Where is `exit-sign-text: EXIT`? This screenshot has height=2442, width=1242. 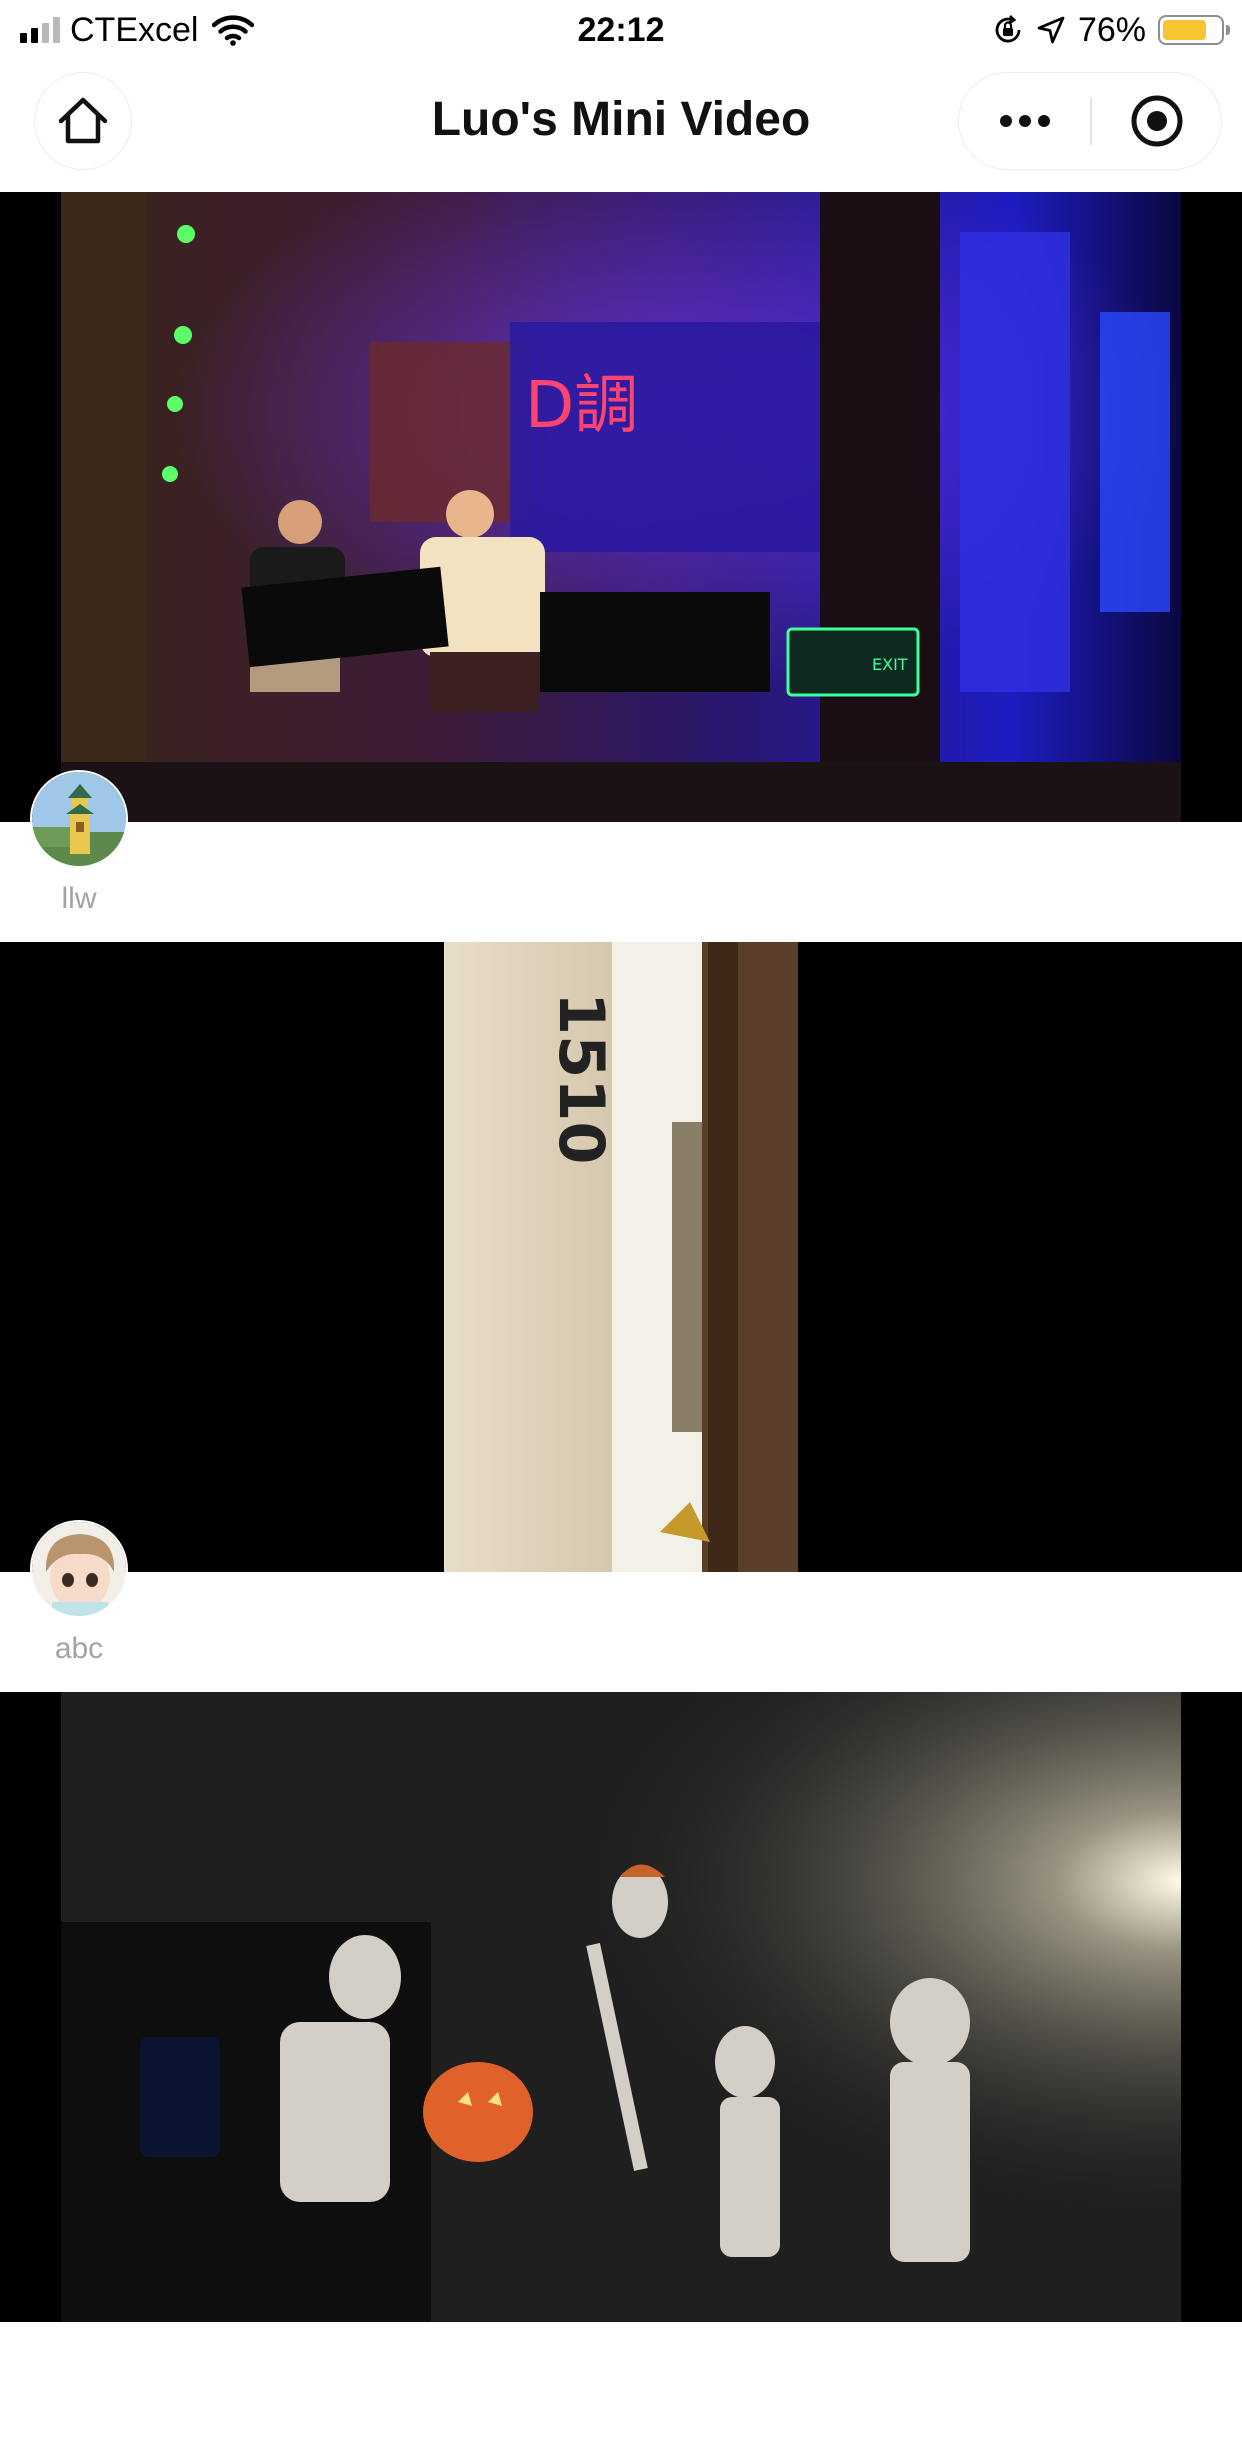 exit-sign-text: EXIT is located at coordinates (890, 664).